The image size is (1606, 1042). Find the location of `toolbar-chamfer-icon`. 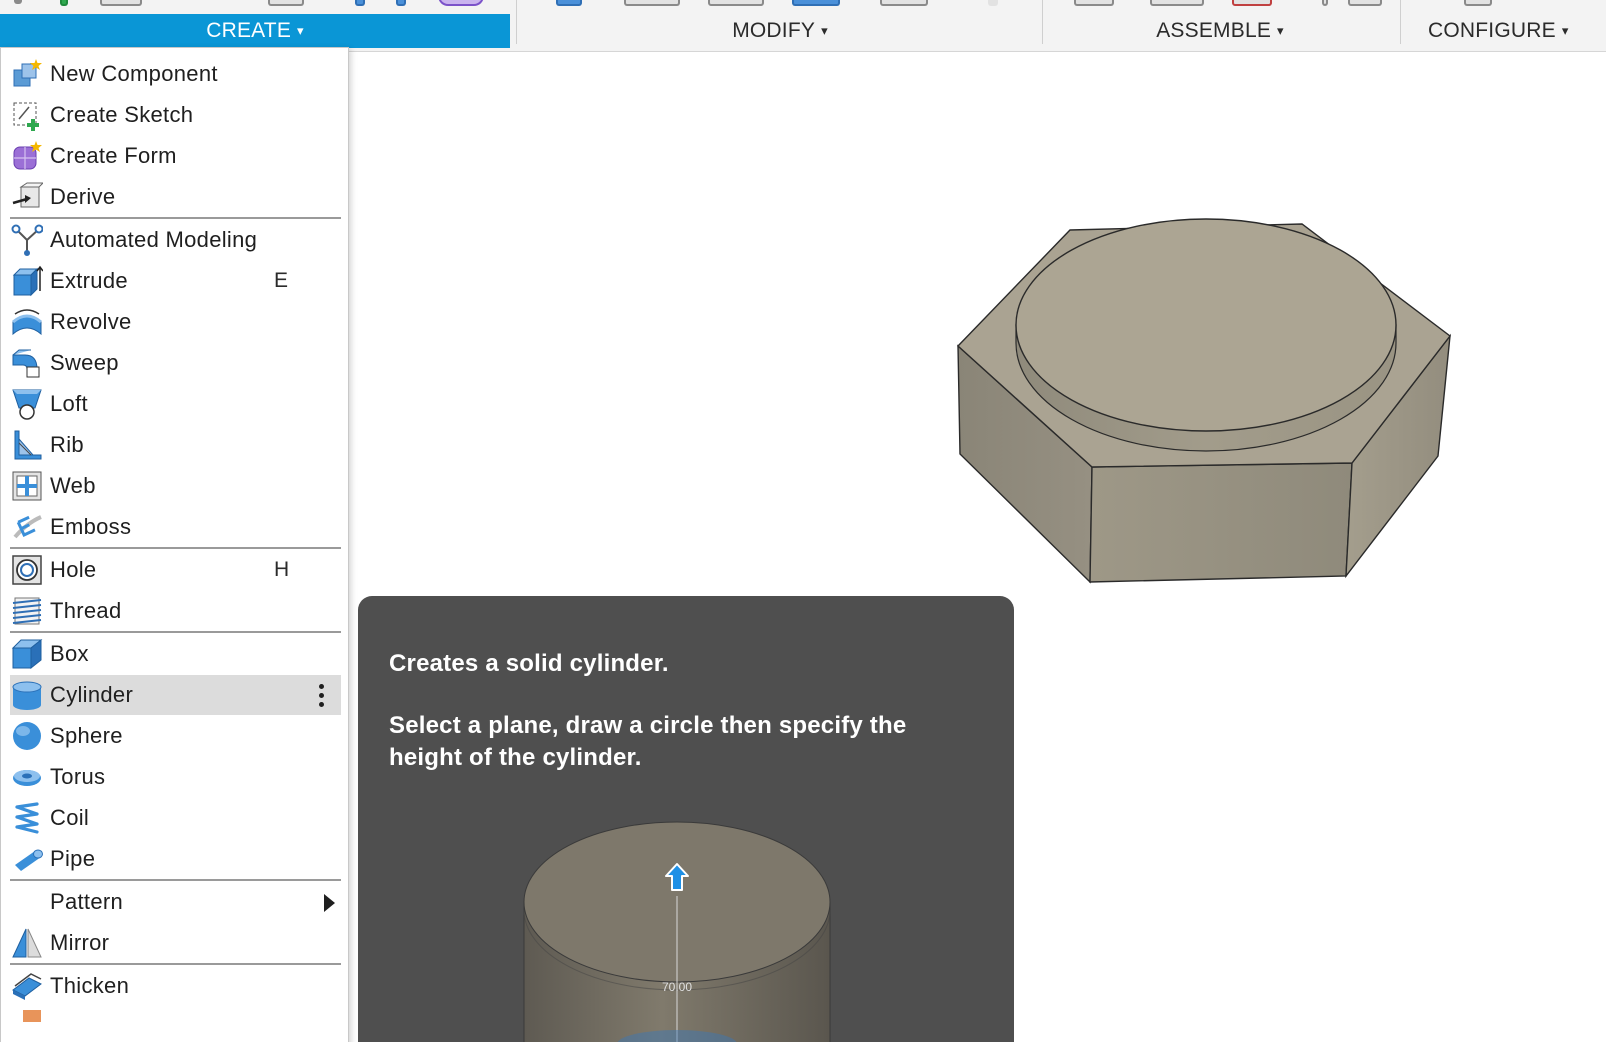

toolbar-chamfer-icon is located at coordinates (736, 3).